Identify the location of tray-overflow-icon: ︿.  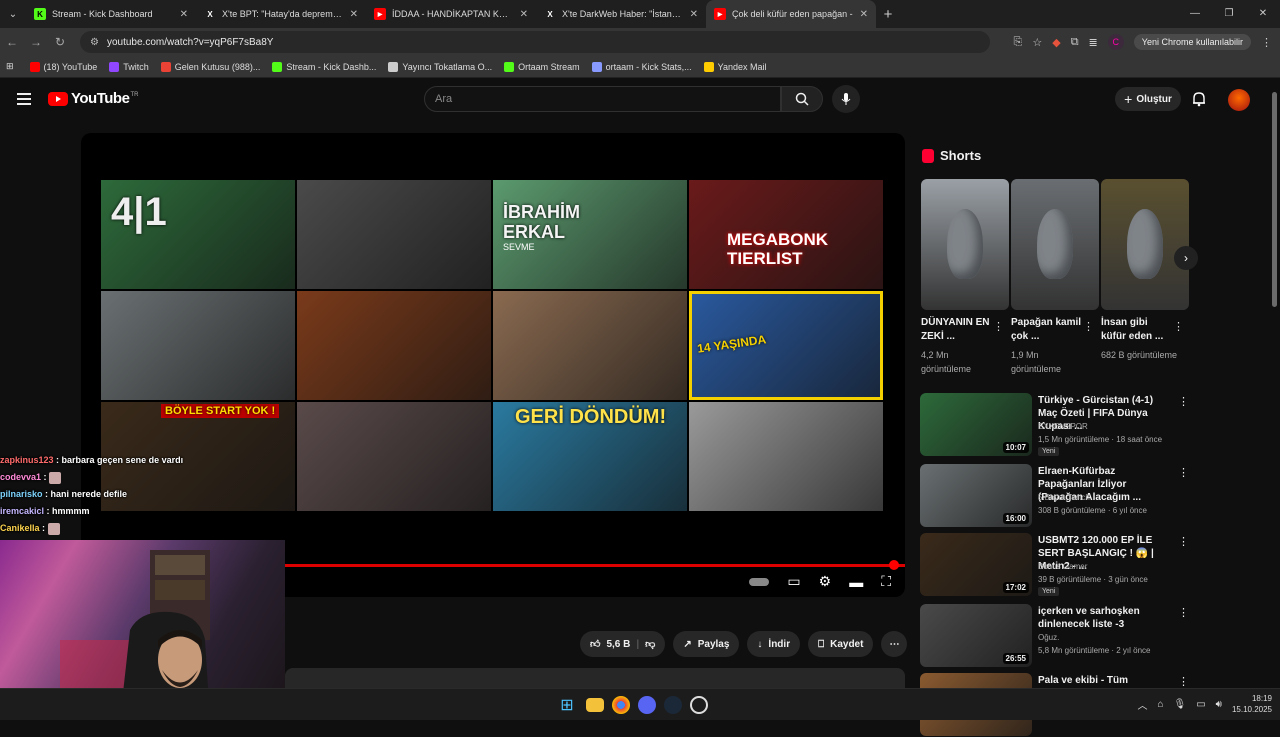
(1142, 704).